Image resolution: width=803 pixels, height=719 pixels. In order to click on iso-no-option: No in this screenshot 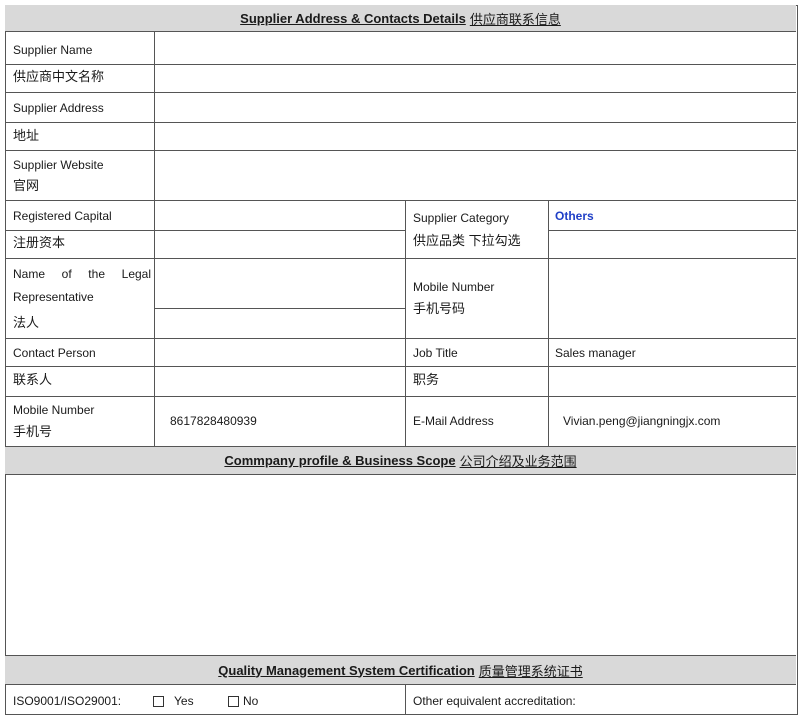, I will do `click(243, 701)`.